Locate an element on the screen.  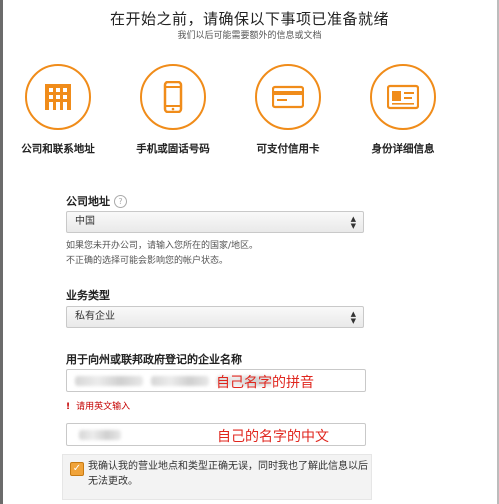
requirement-phone: 手机或固话号码 is located at coordinates (173, 110).